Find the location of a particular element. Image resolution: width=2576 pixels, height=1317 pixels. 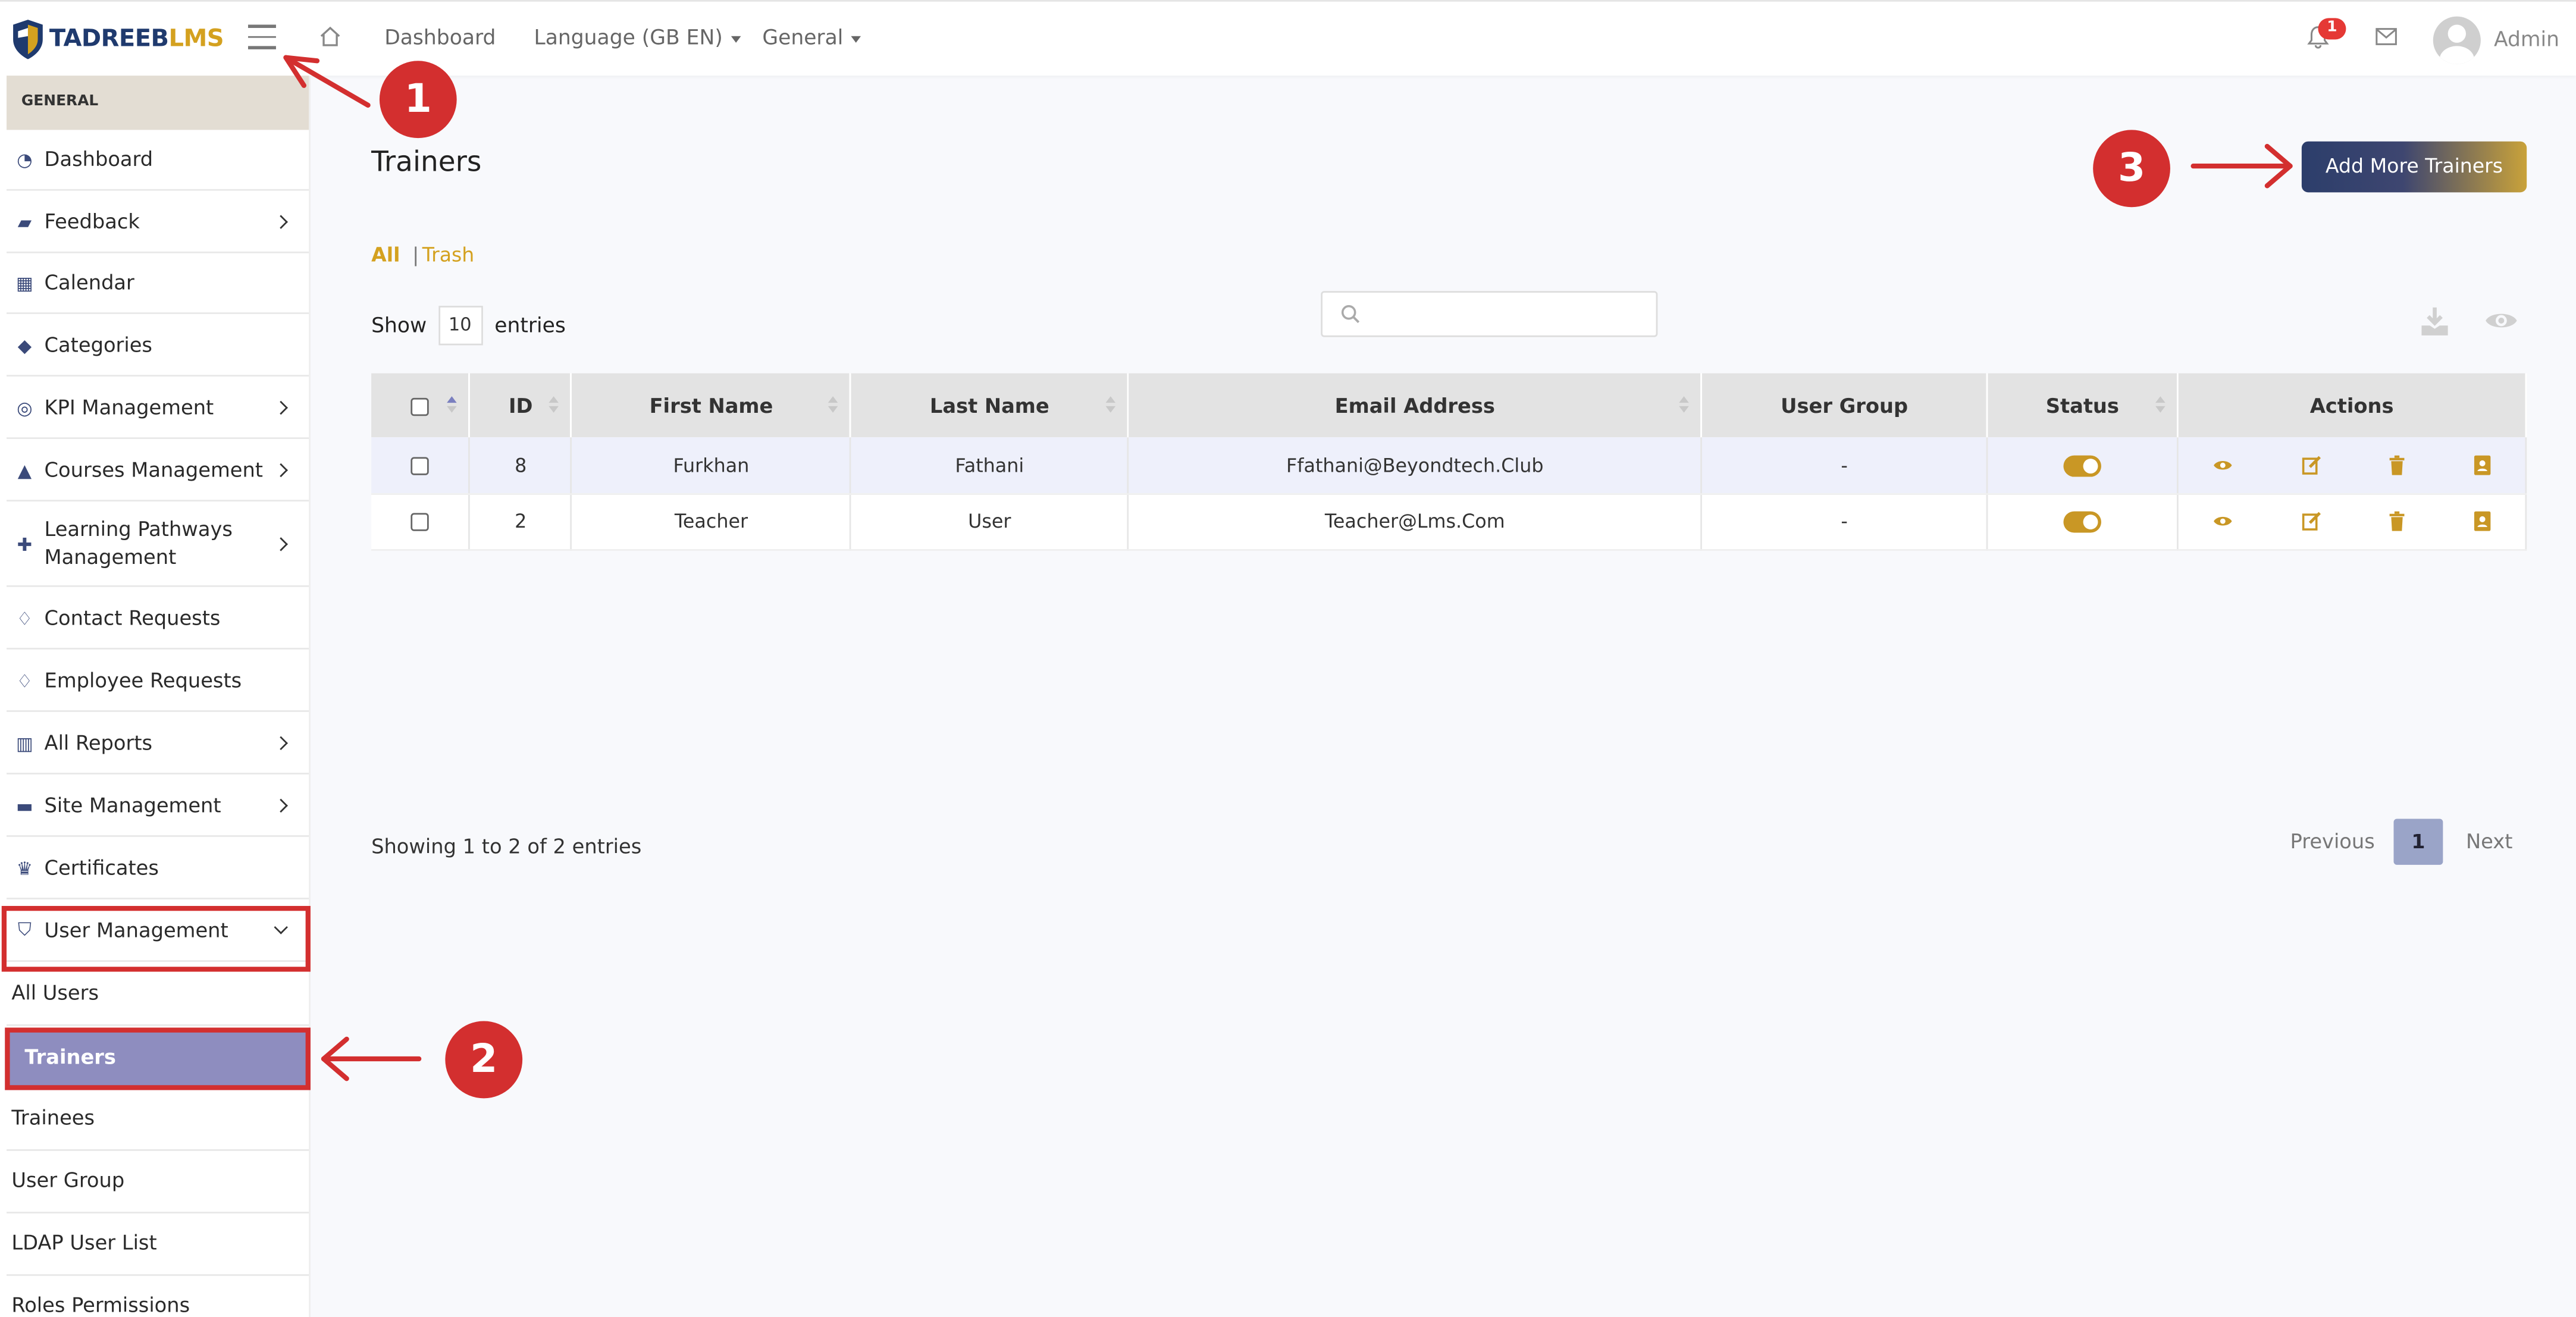

sidebar-item-kpi-management: ◎ KPI Management is located at coordinates (158, 408).